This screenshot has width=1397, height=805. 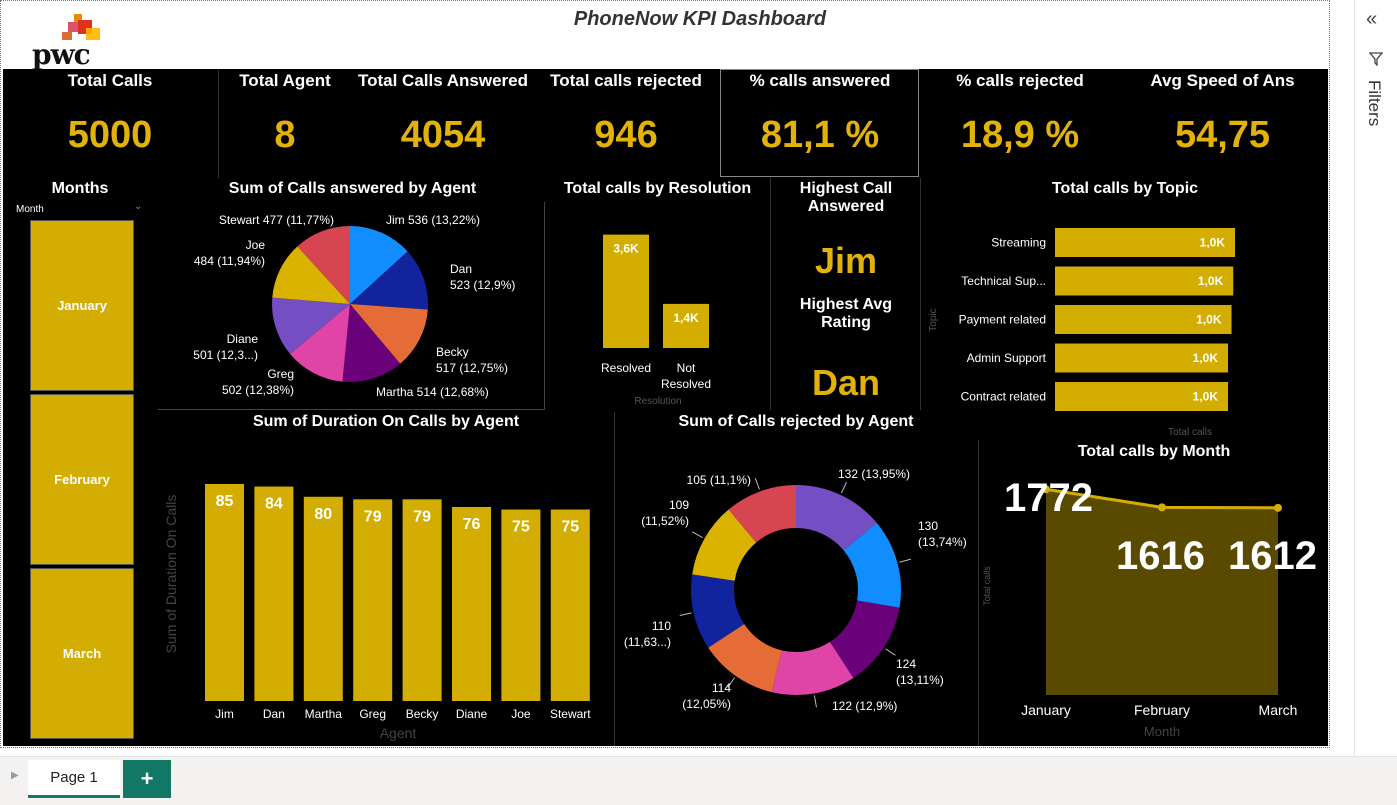 What do you see at coordinates (352, 188) in the screenshot?
I see `answered-pie-title: Sum of Calls answered by Agent` at bounding box center [352, 188].